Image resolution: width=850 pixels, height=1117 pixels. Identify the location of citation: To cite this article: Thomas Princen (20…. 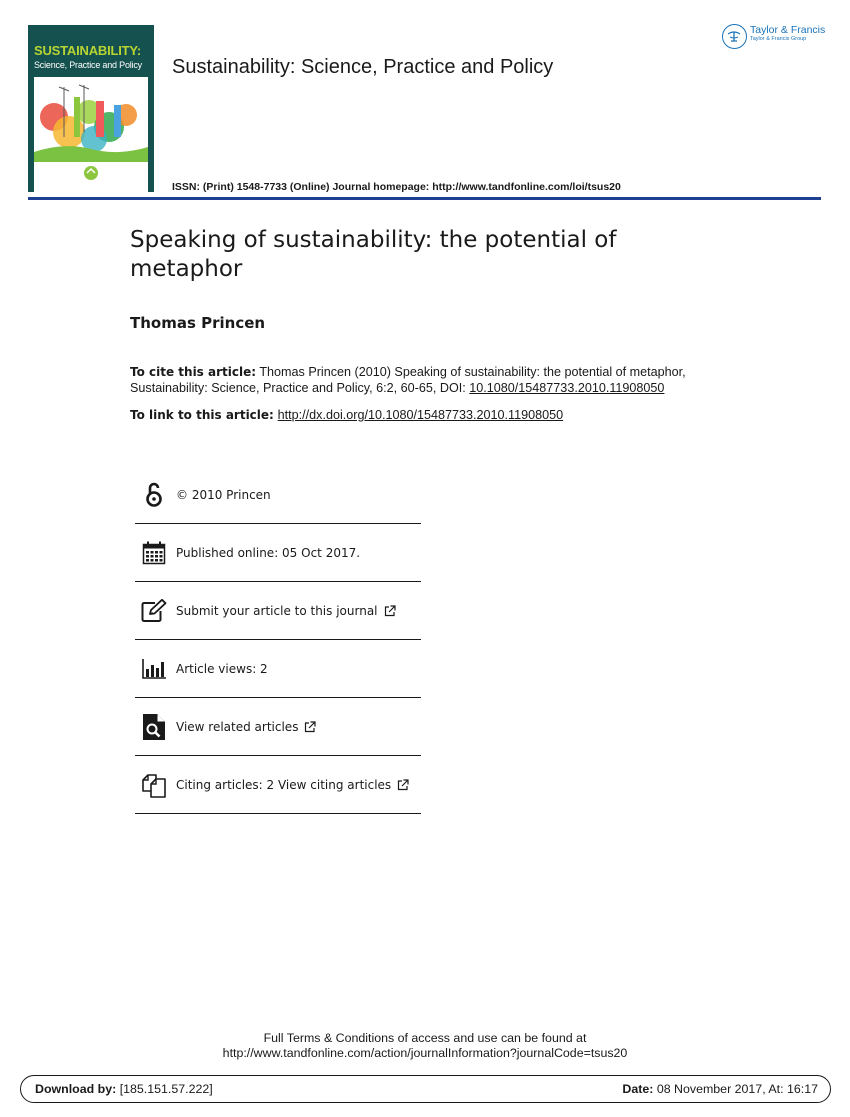
(430, 380).